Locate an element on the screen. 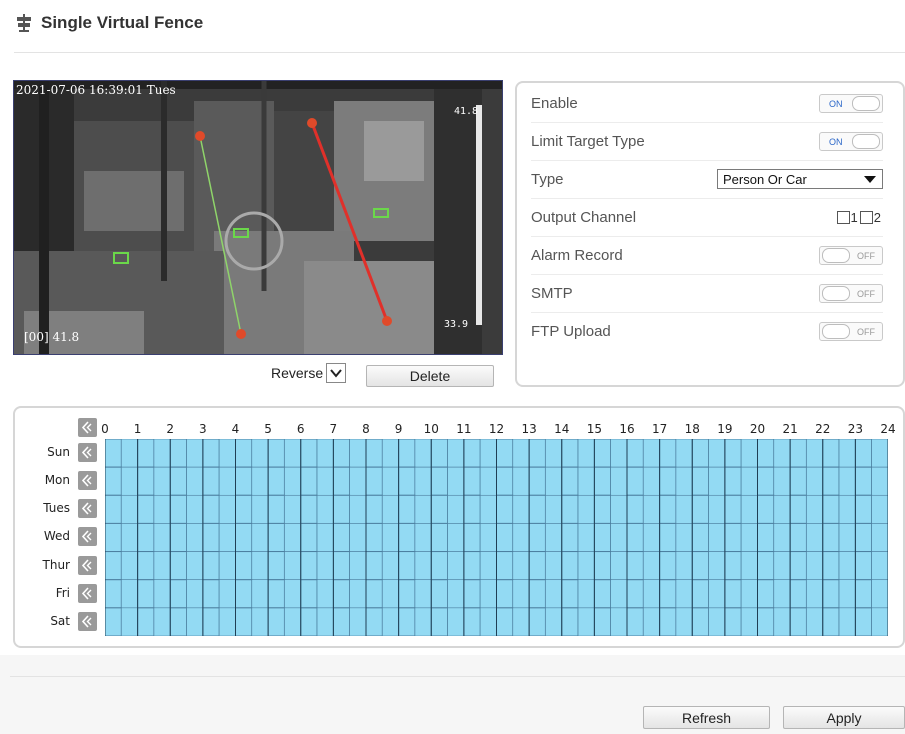  day-toggle-button-mon is located at coordinates (87, 481).